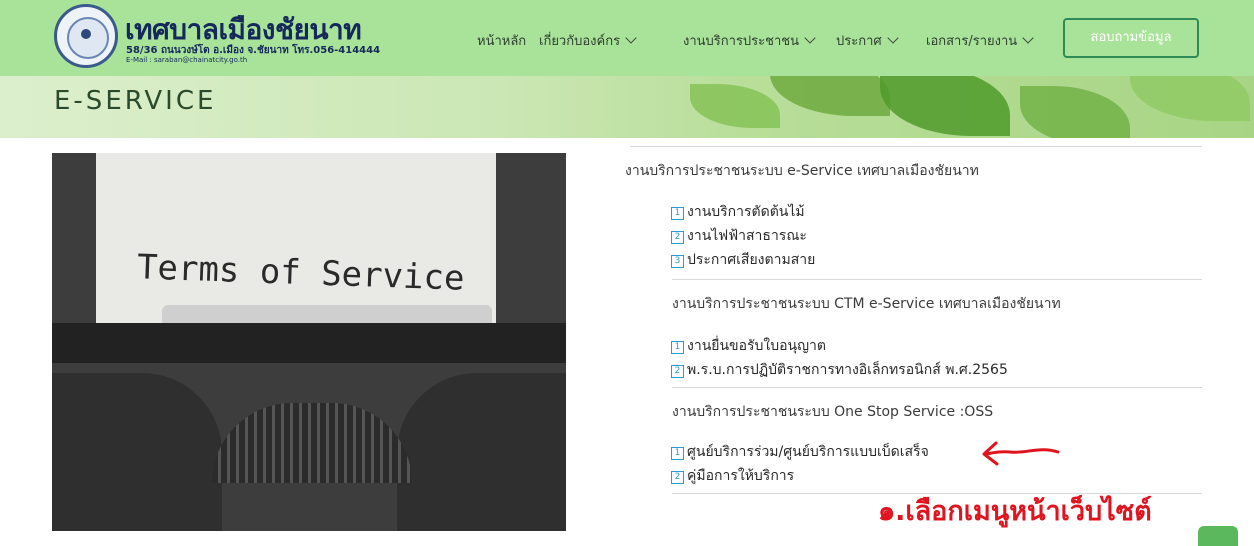 This screenshot has height=546, width=1254. Describe the element at coordinates (1131, 38) in the screenshot. I see `contact-button: สอบถามข้อมูล` at that location.